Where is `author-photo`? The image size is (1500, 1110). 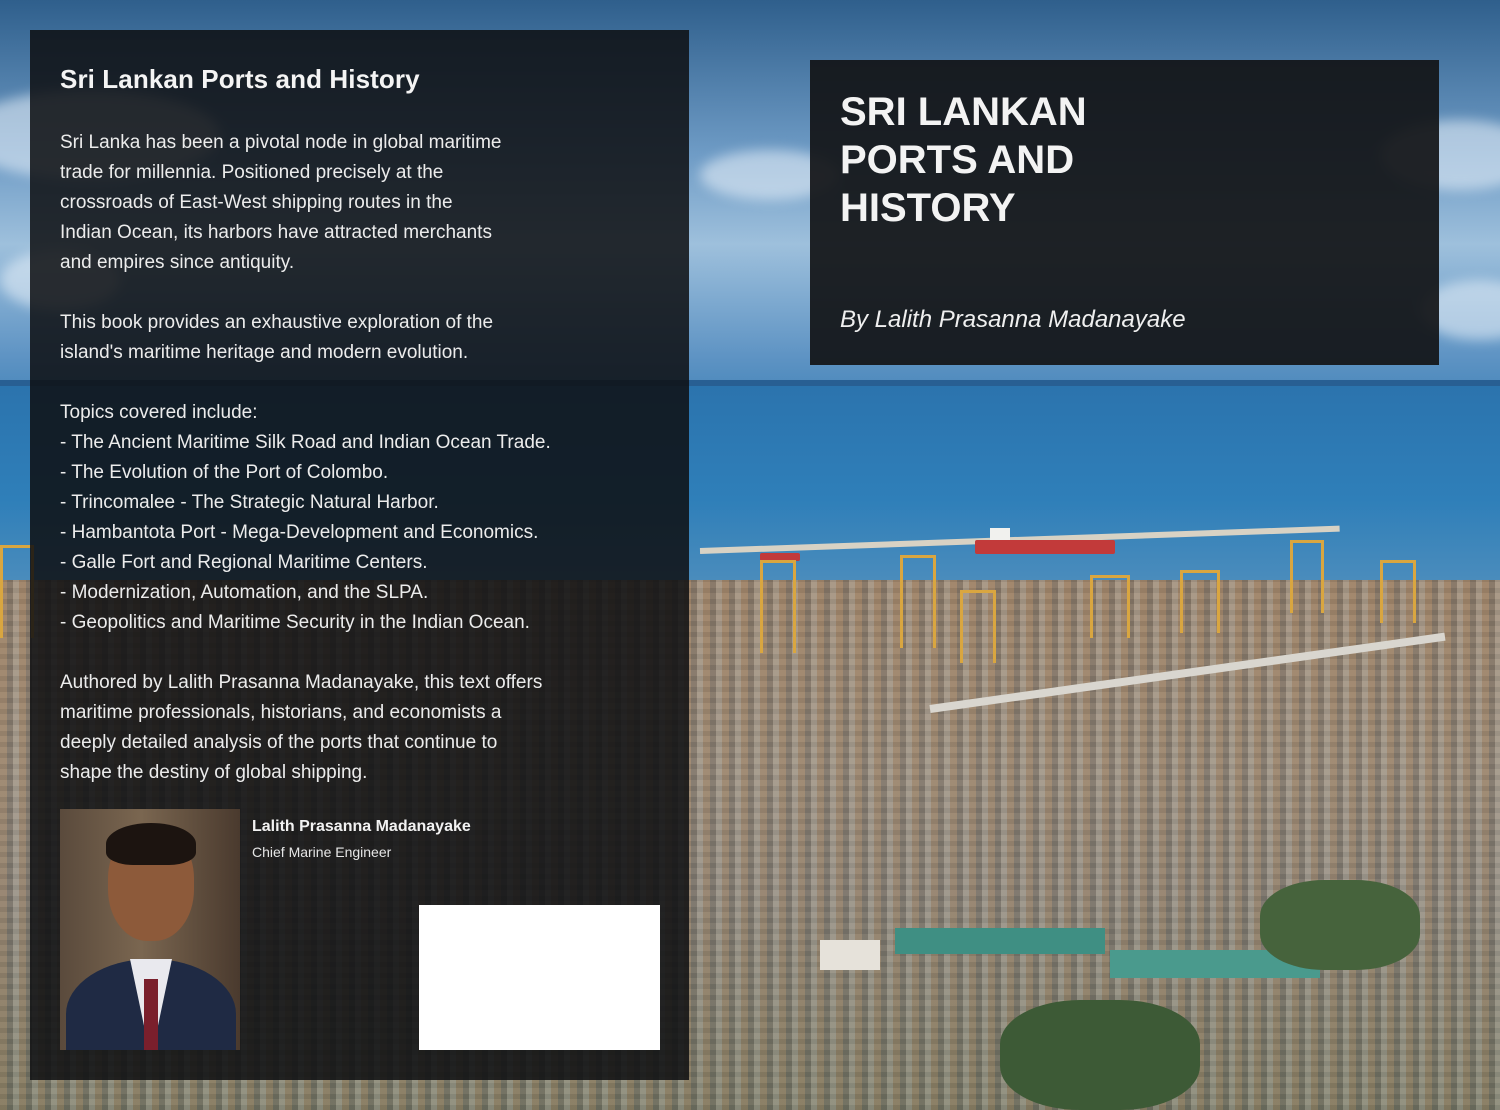 author-photo is located at coordinates (150, 929).